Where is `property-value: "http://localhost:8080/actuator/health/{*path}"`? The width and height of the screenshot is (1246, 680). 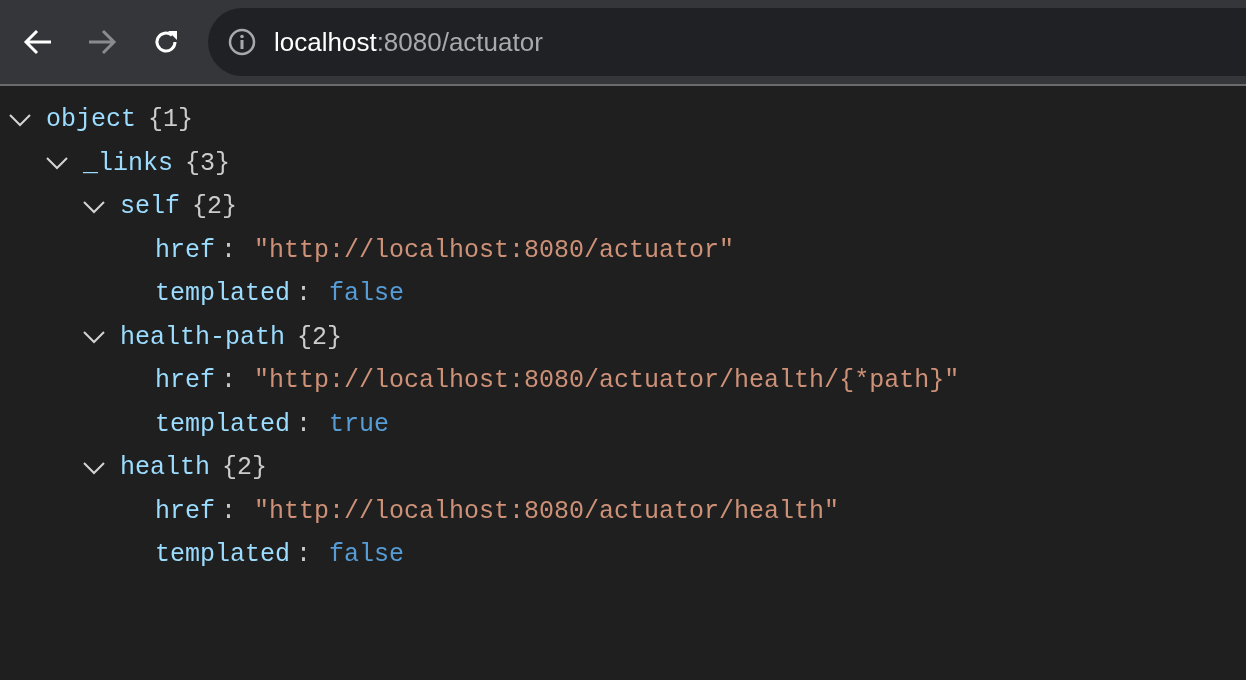 property-value: "http://localhost:8080/actuator/health/{*path}" is located at coordinates (607, 381).